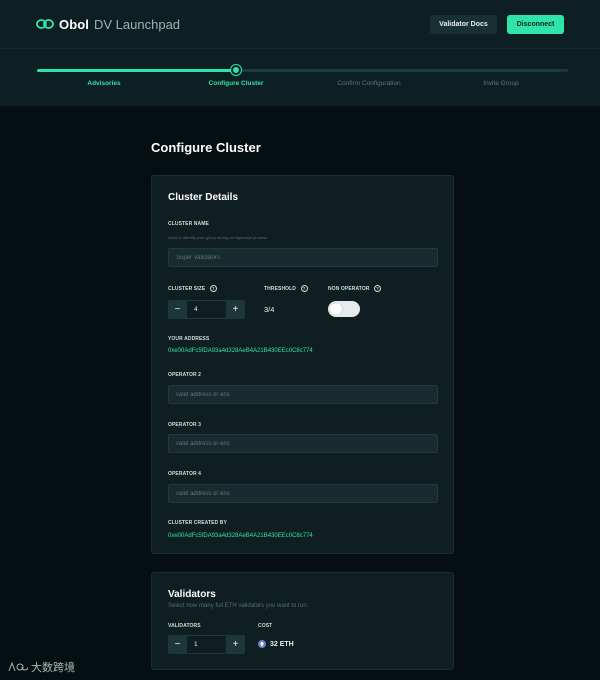 The height and width of the screenshot is (680, 600). Describe the element at coordinates (53, 668) in the screenshot. I see `watermark-text: 大数跨境` at that location.